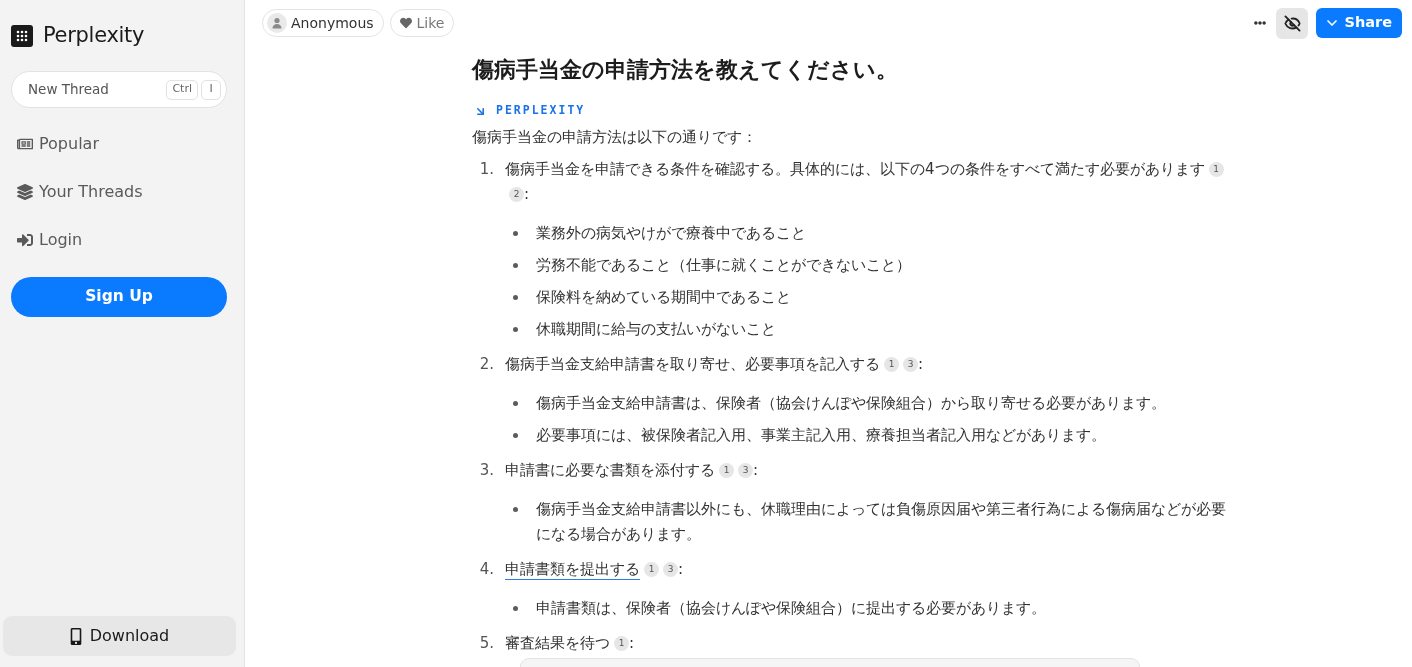 Image resolution: width=1412 pixels, height=667 pixels. I want to click on sidebar-item-label: Popular, so click(69, 144).